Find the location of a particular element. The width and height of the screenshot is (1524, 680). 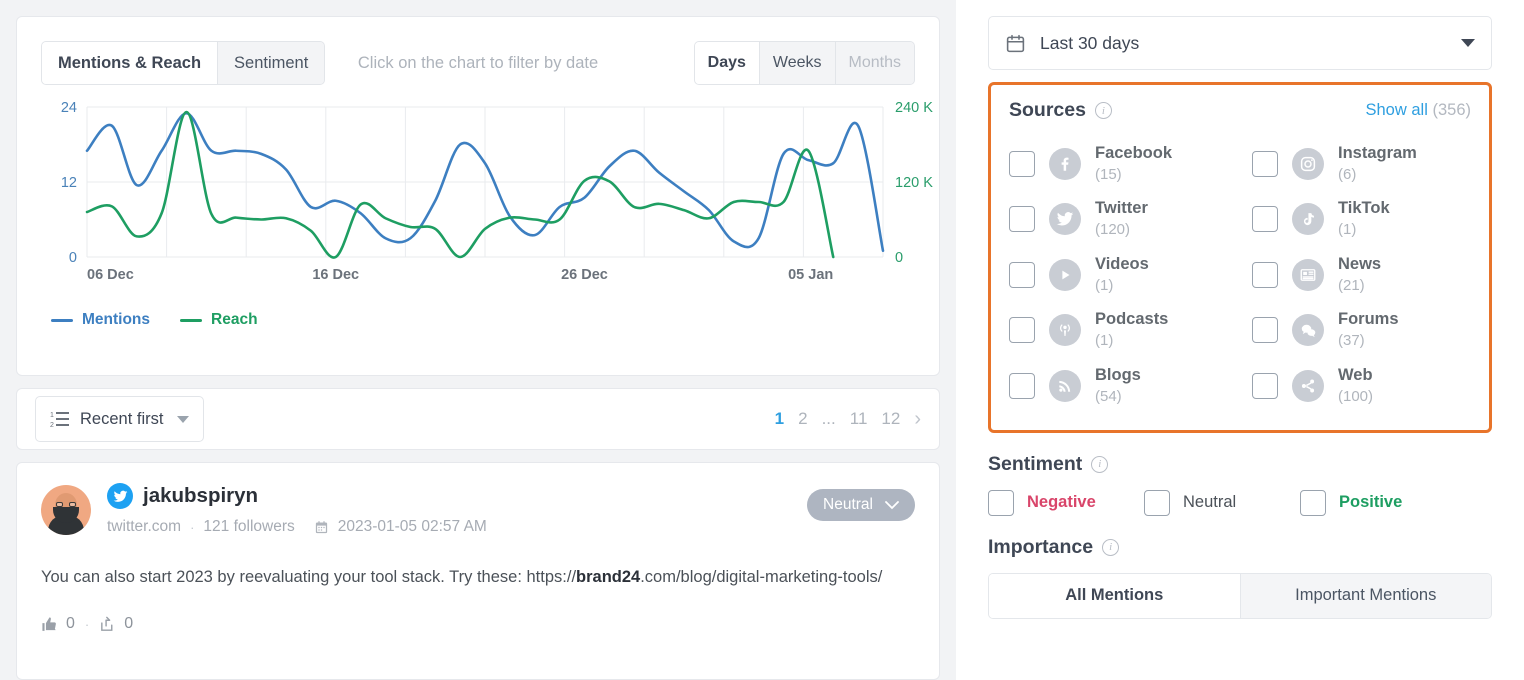

source-row-twitter: Twitter (120) is located at coordinates (1118, 220).